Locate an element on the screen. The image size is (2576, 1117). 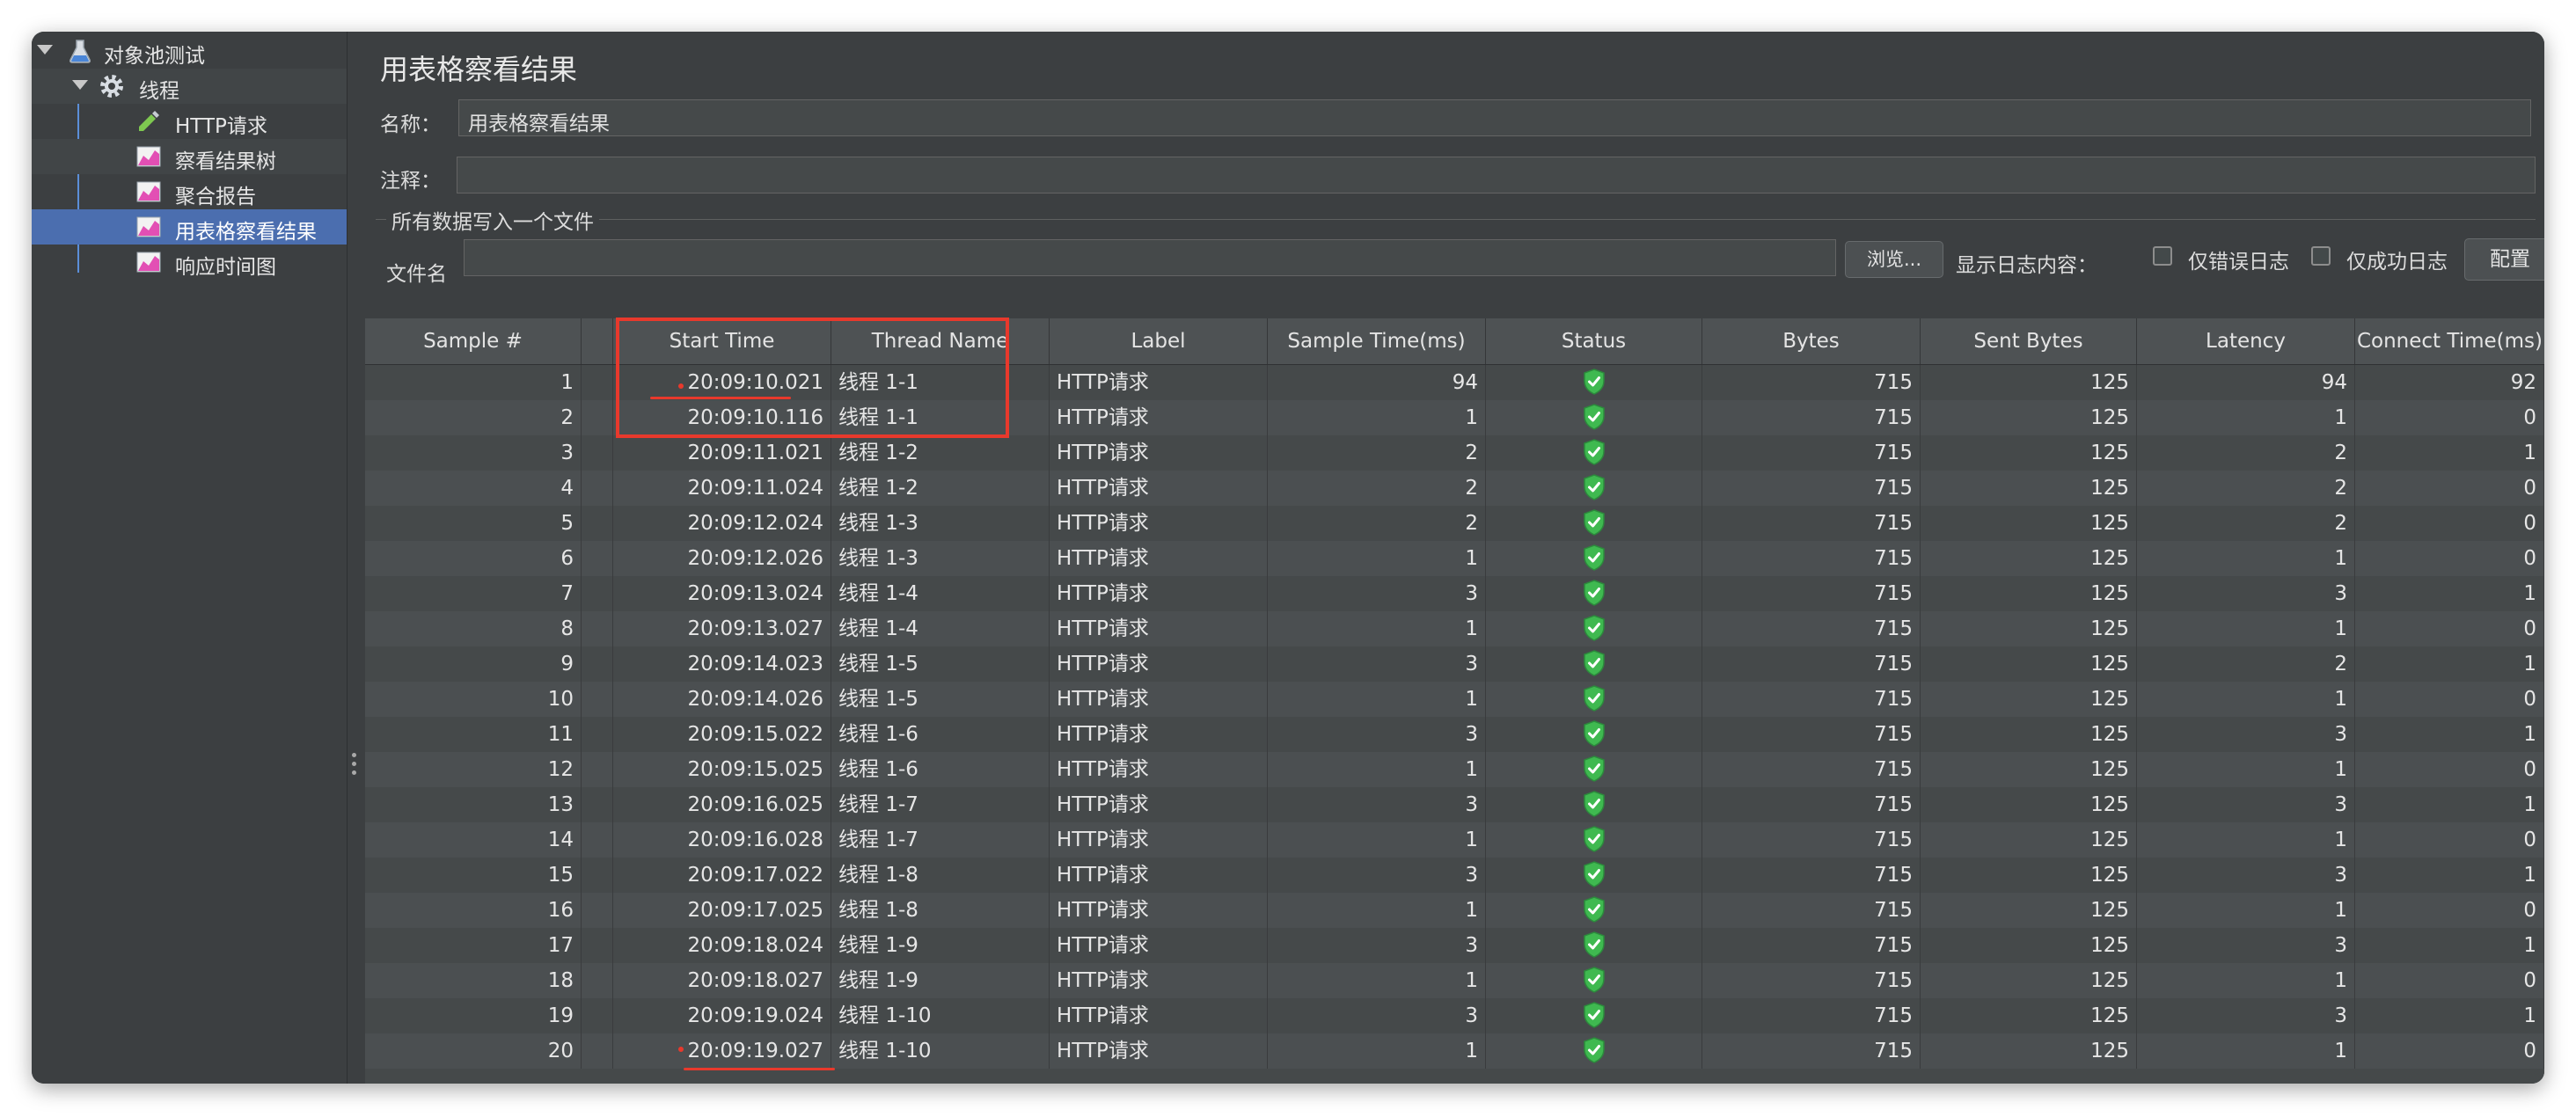
table-row: 11 20:09:15.022 线程 1-6 HTTP请求 3 715 125 3 1 is located at coordinates (1454, 735).